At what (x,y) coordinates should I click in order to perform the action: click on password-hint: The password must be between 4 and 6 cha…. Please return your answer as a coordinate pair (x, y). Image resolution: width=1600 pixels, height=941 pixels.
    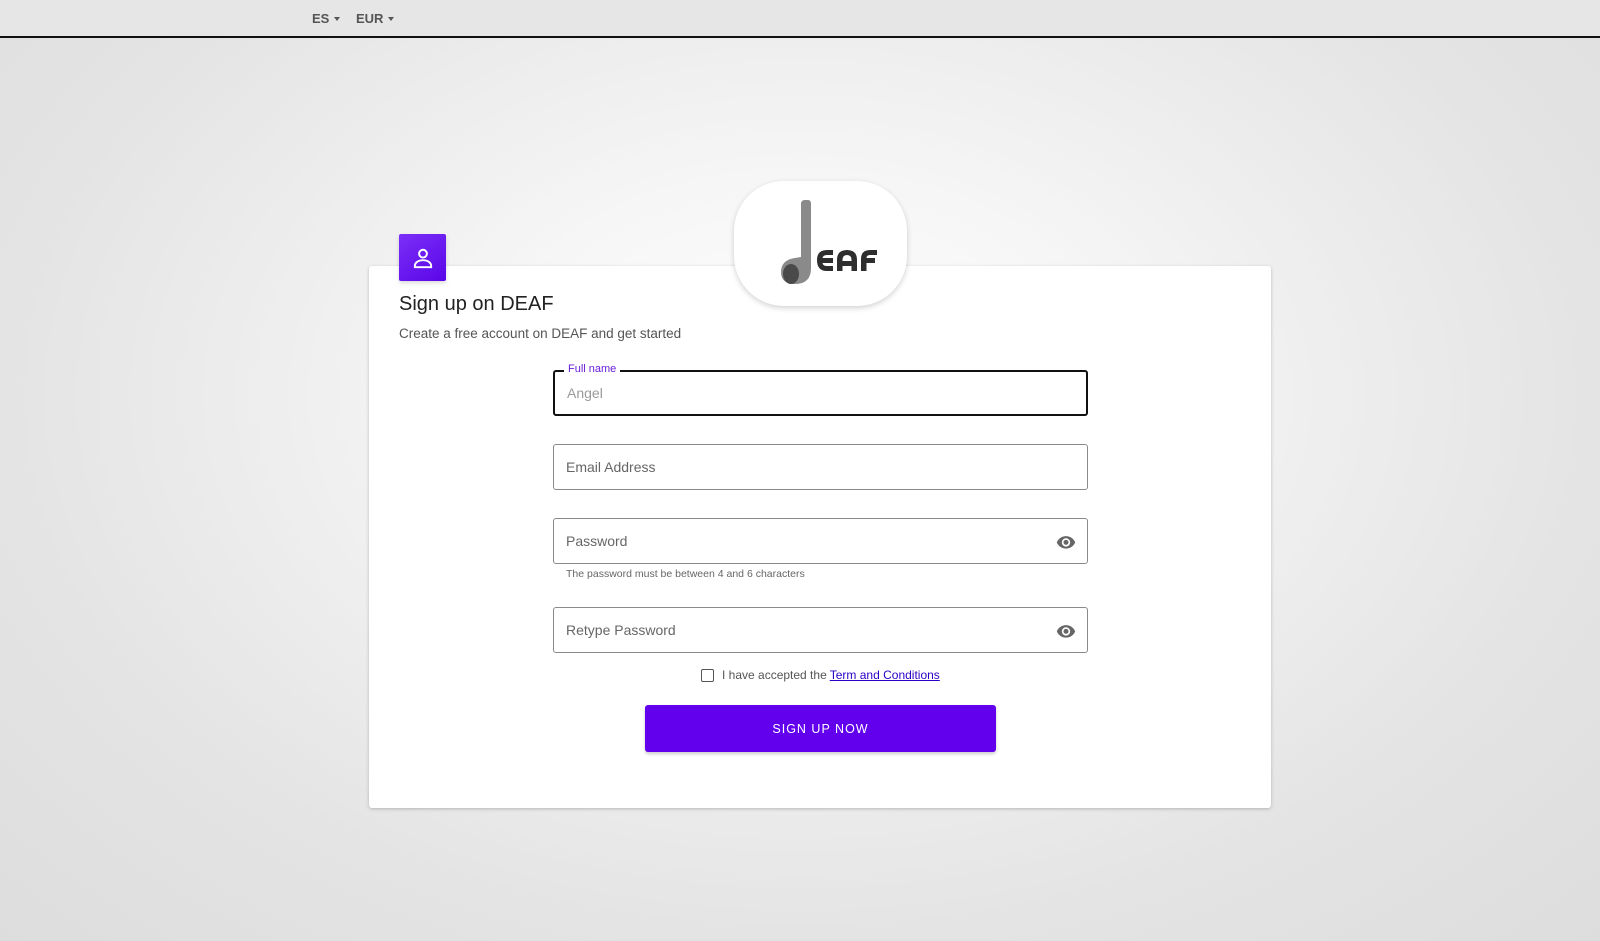
    Looking at the image, I should click on (685, 574).